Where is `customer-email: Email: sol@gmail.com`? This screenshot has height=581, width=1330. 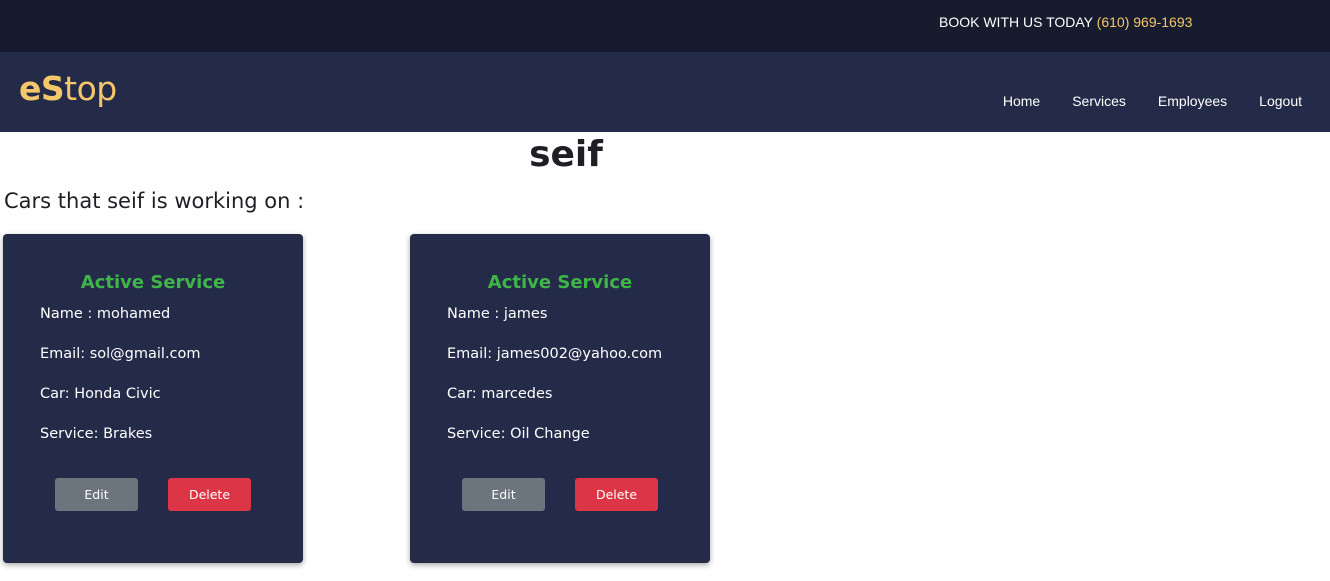 customer-email: Email: sol@gmail.com is located at coordinates (120, 354).